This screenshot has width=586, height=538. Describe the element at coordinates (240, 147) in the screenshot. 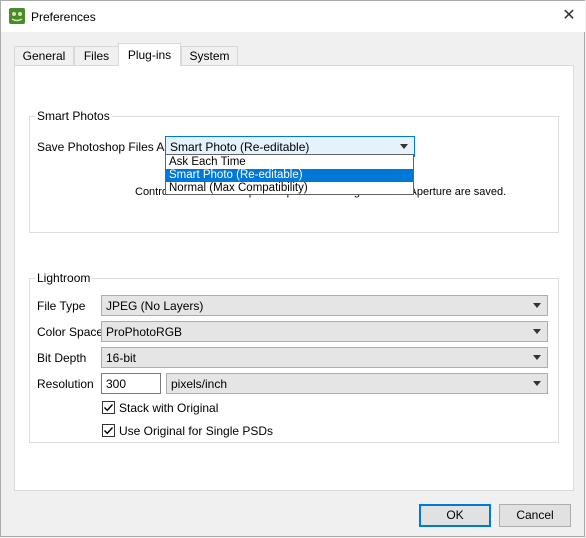

I see `save-photoshop-value: Smart Photo (Re-editable)` at that location.